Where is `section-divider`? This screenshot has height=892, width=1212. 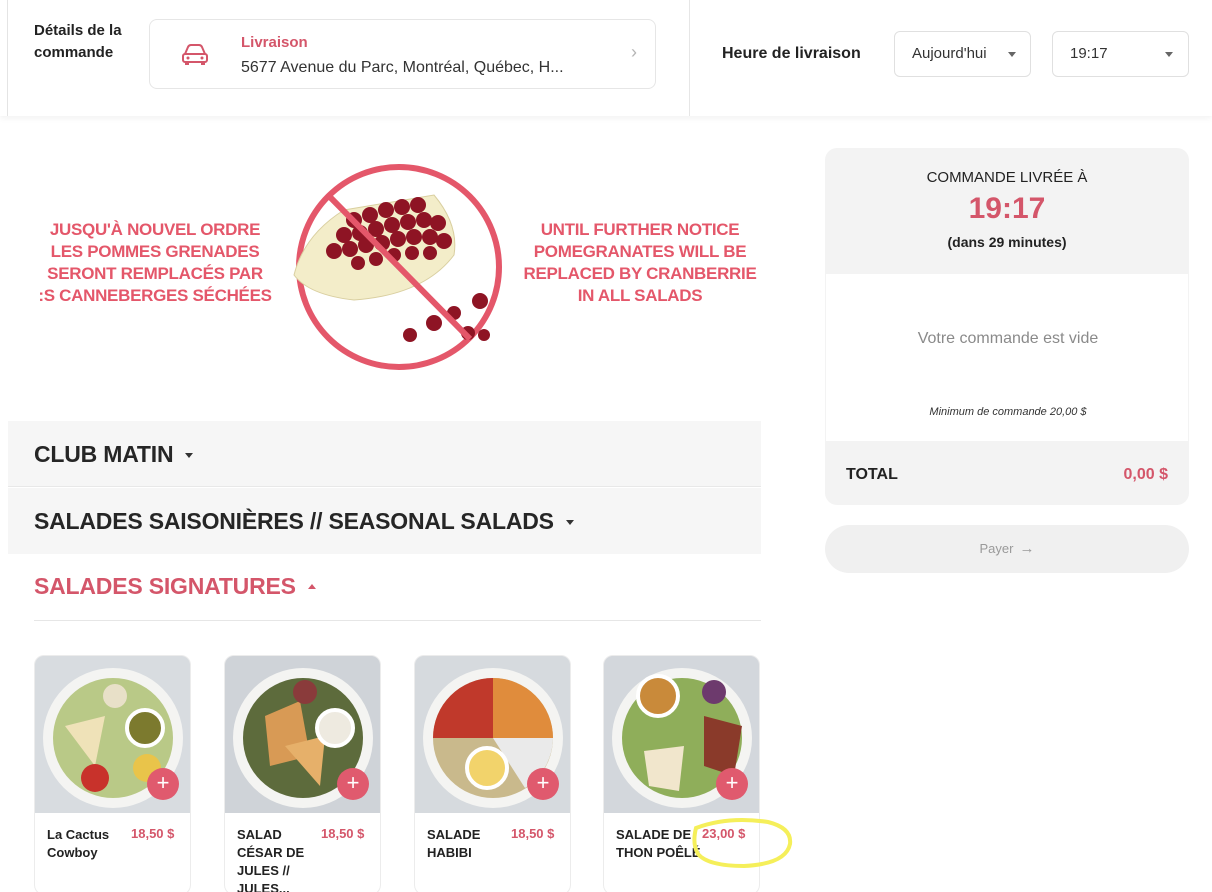
section-divider is located at coordinates (397, 620).